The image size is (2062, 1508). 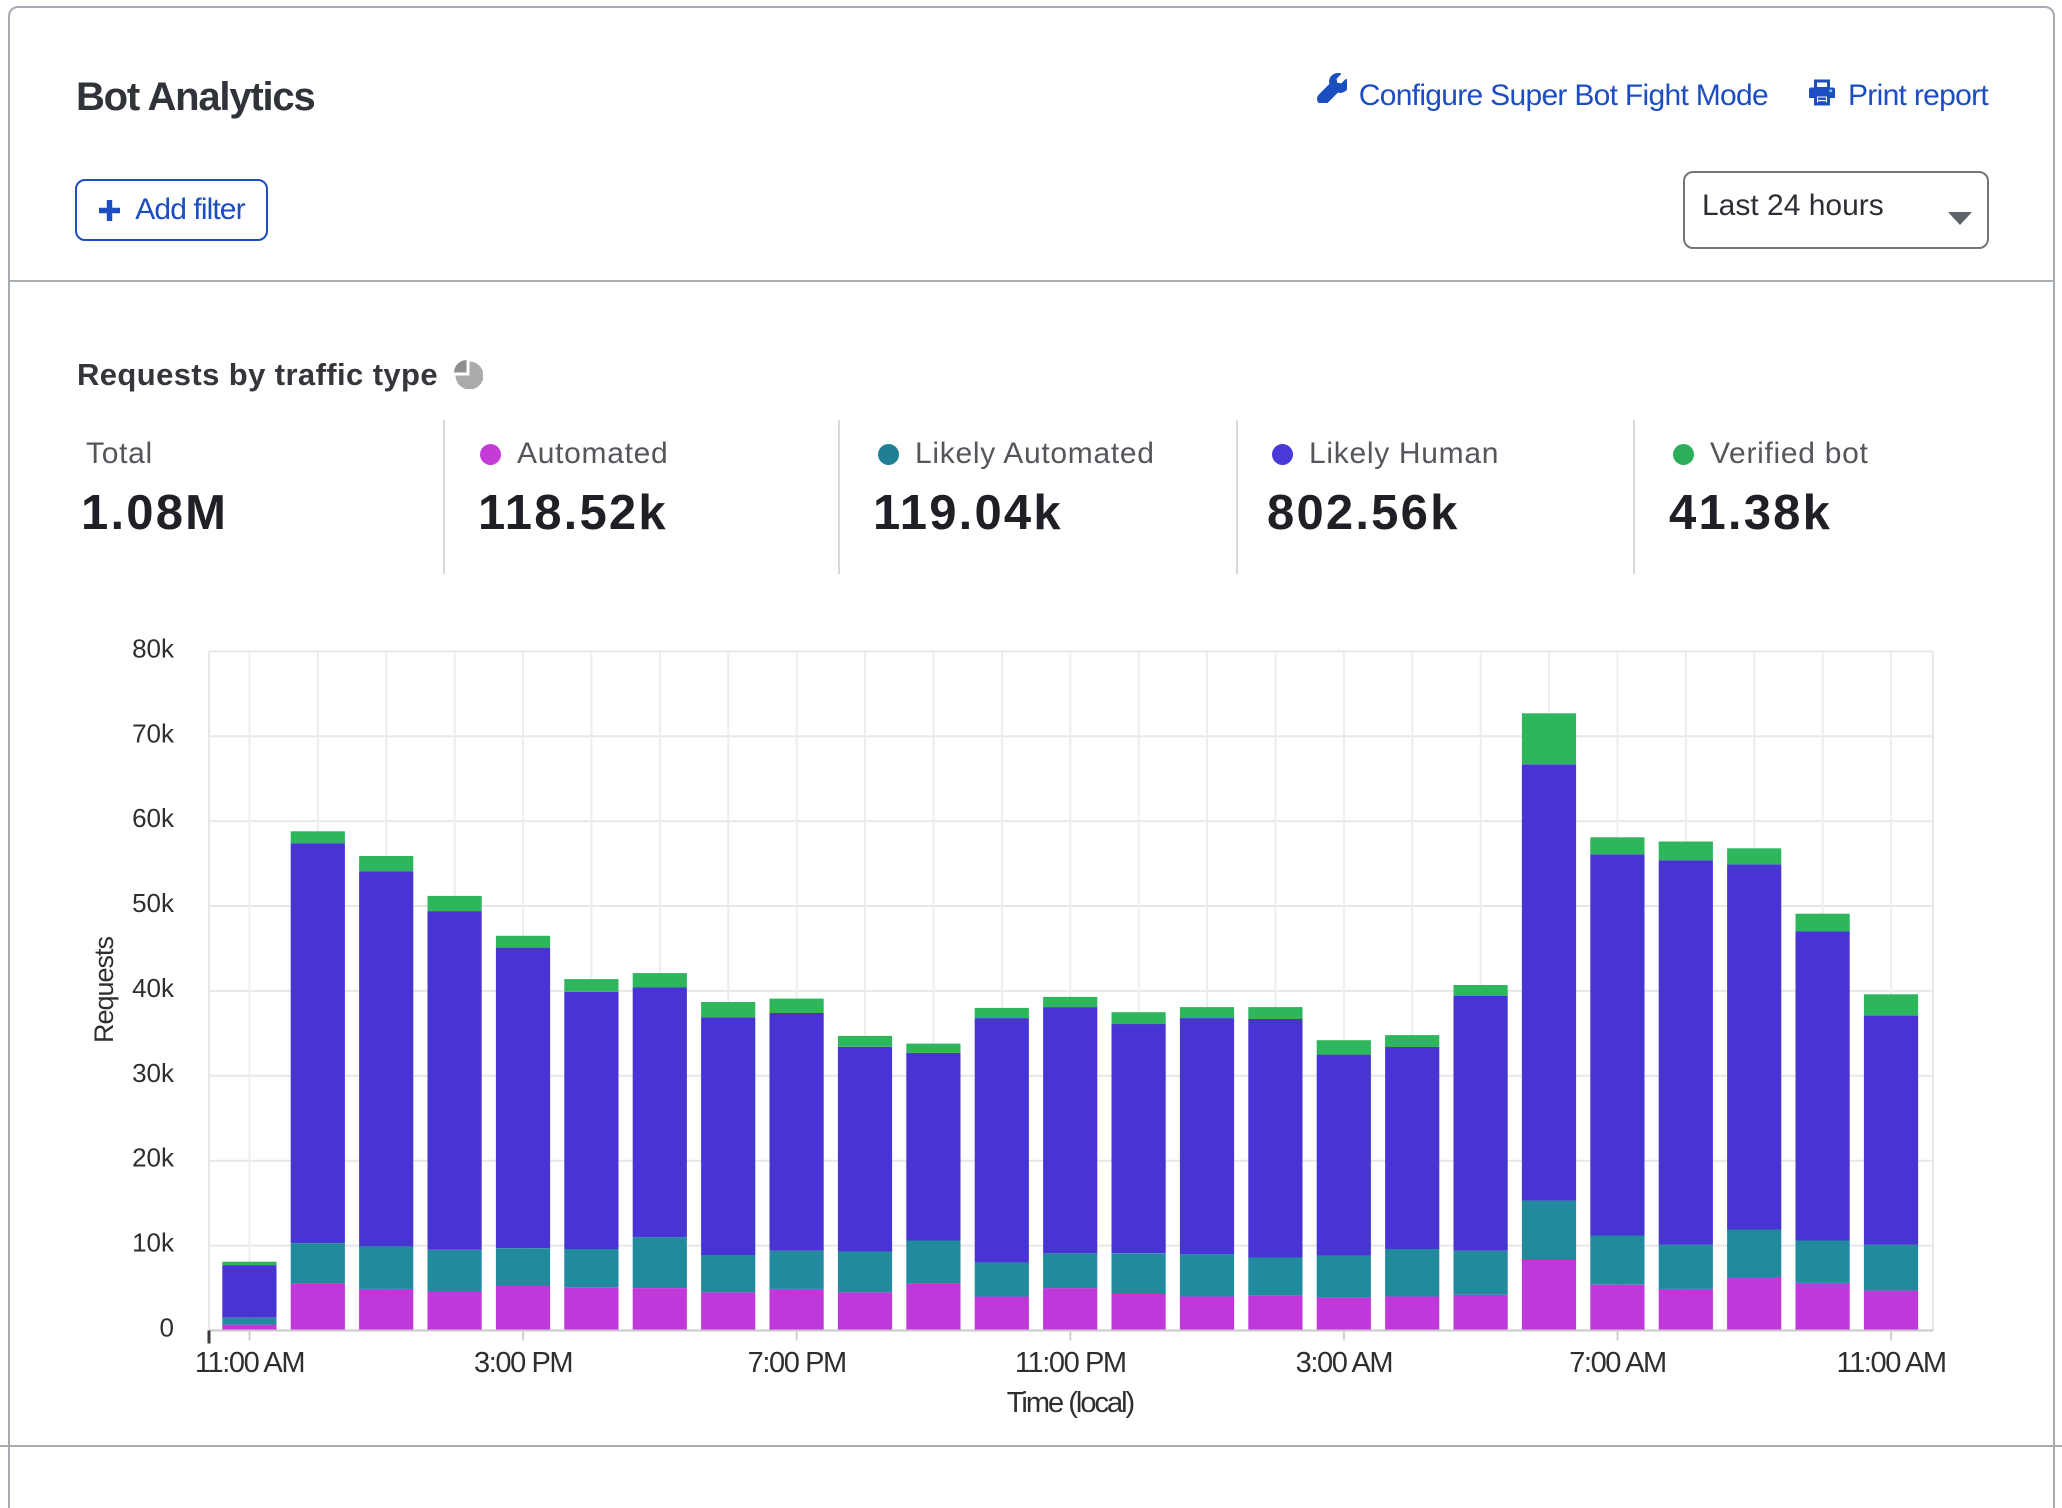 What do you see at coordinates (1344, 1363) in the screenshot?
I see `svg-text: 3:00 AM` at bounding box center [1344, 1363].